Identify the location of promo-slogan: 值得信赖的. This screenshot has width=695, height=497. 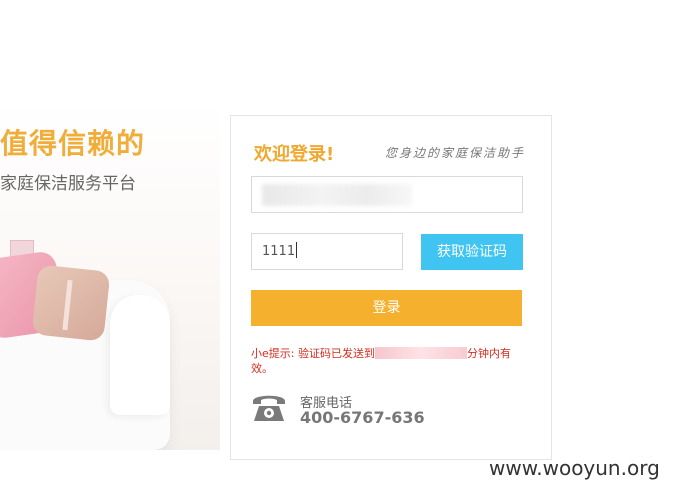
(73, 143).